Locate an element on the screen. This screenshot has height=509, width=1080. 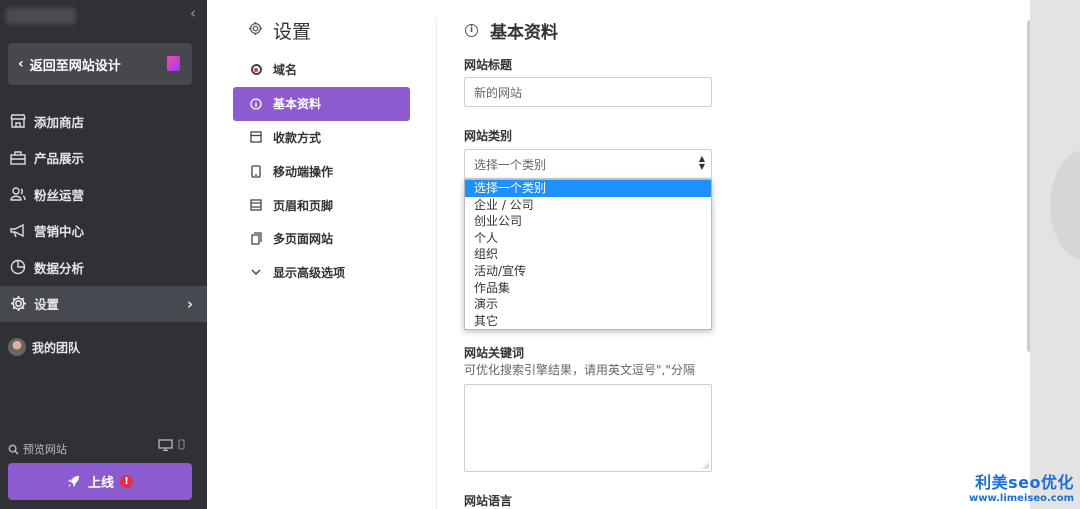
store-icon is located at coordinates (18, 121).